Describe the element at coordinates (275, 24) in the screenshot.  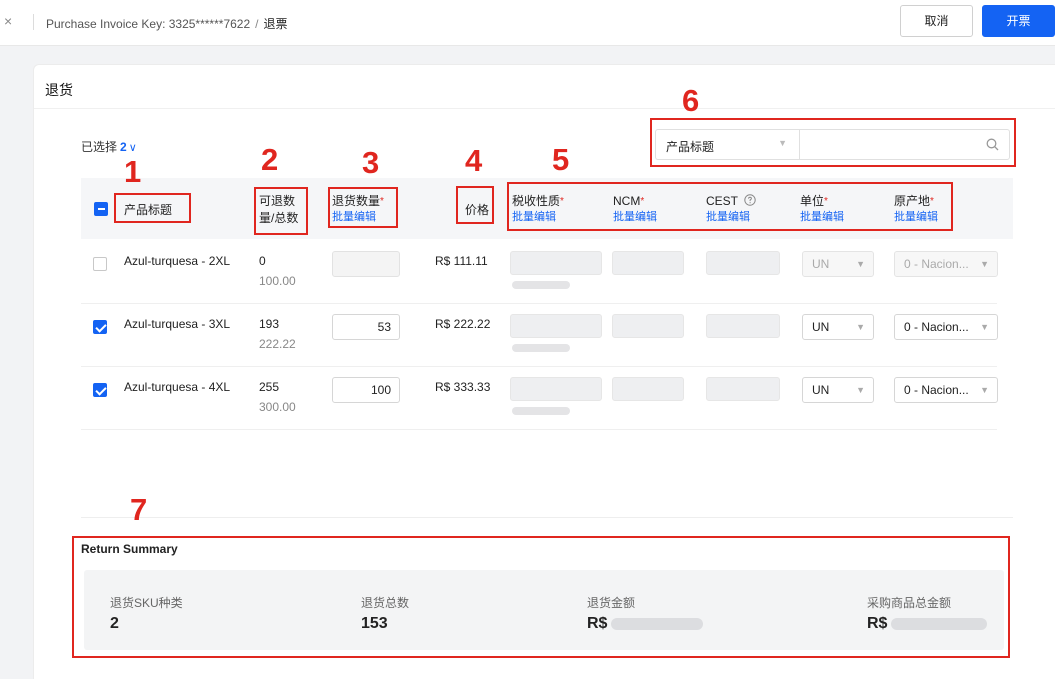
I see `breadcrumb-current: 退票` at that location.